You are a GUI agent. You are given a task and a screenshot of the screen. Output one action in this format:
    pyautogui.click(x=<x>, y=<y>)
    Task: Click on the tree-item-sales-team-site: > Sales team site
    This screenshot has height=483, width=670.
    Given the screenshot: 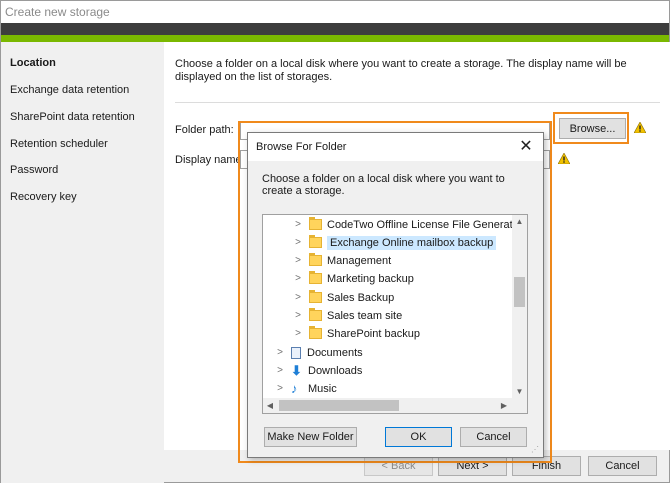 What is the action you would take?
    pyautogui.click(x=347, y=315)
    